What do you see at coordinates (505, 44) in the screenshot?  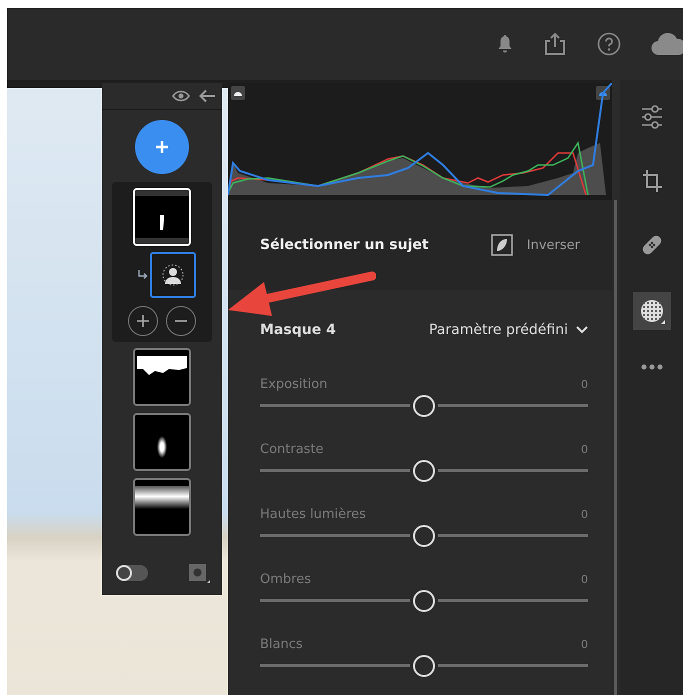 I see `bell-icon` at bounding box center [505, 44].